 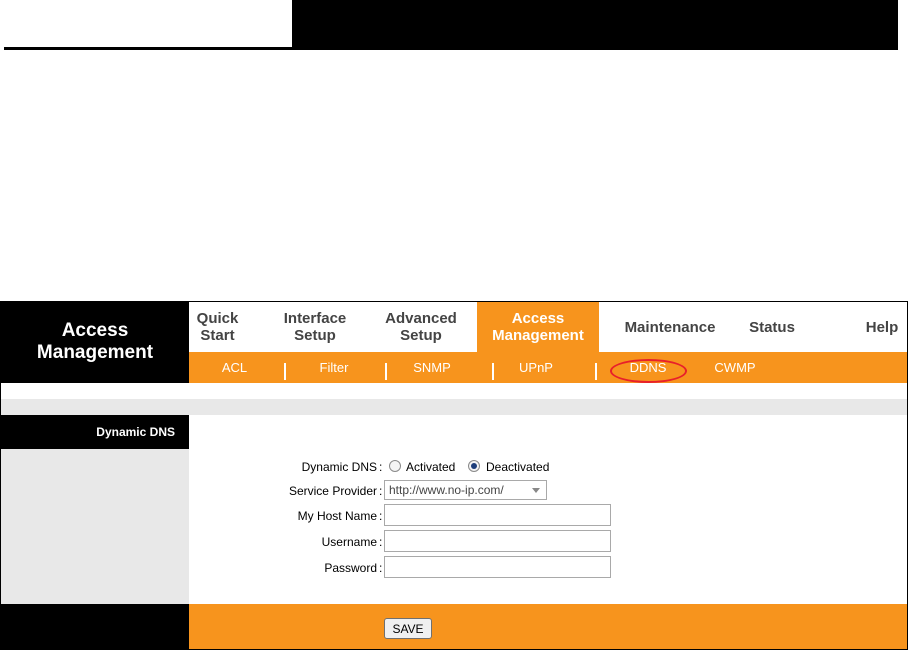 What do you see at coordinates (536, 367) in the screenshot?
I see `submenu-upnp: UPnP` at bounding box center [536, 367].